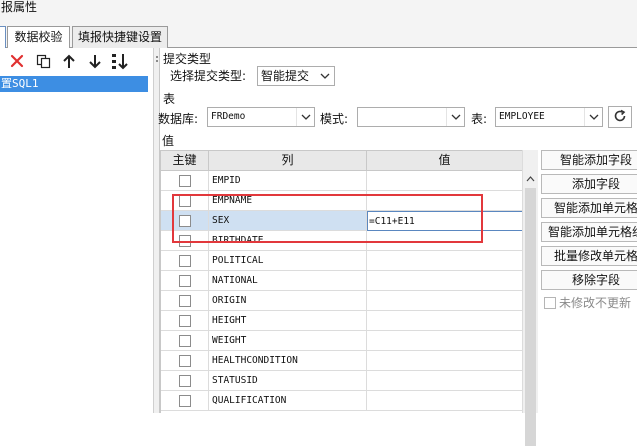 This screenshot has height=446, width=637. Describe the element at coordinates (288, 281) in the screenshot. I see `column-name-cell: NATIONAL` at that location.